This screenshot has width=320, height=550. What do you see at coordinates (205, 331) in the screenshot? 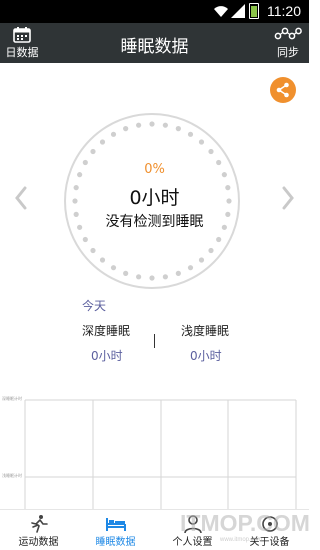
I see `light-sleep-label: 浅度睡眠` at bounding box center [205, 331].